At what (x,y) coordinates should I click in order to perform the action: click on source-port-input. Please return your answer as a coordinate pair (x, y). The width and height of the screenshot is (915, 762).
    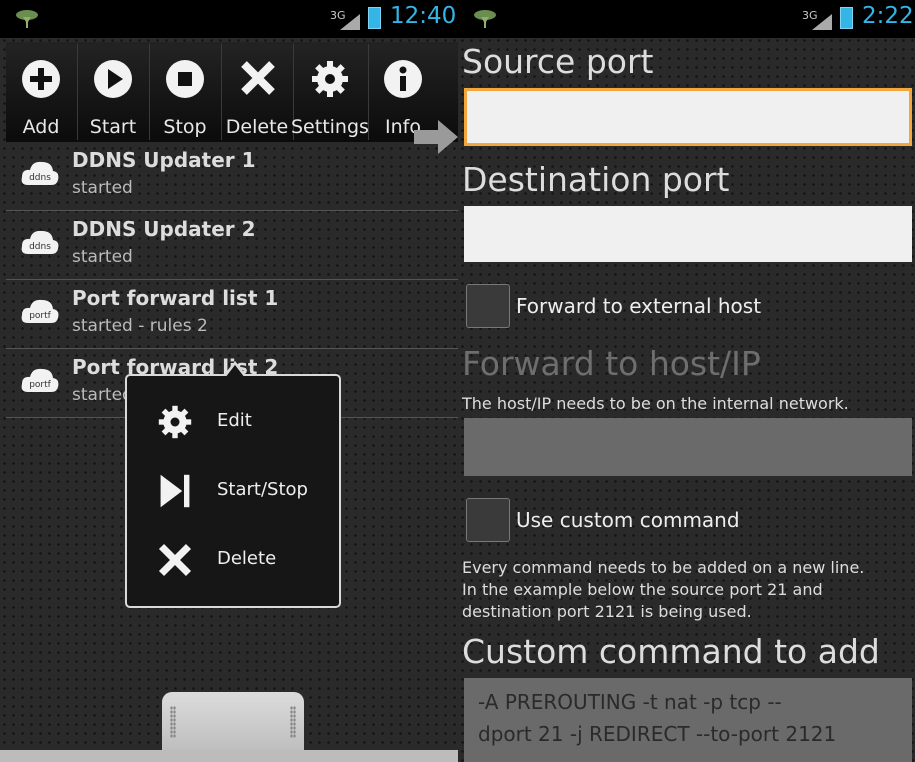
    Looking at the image, I should click on (688, 117).